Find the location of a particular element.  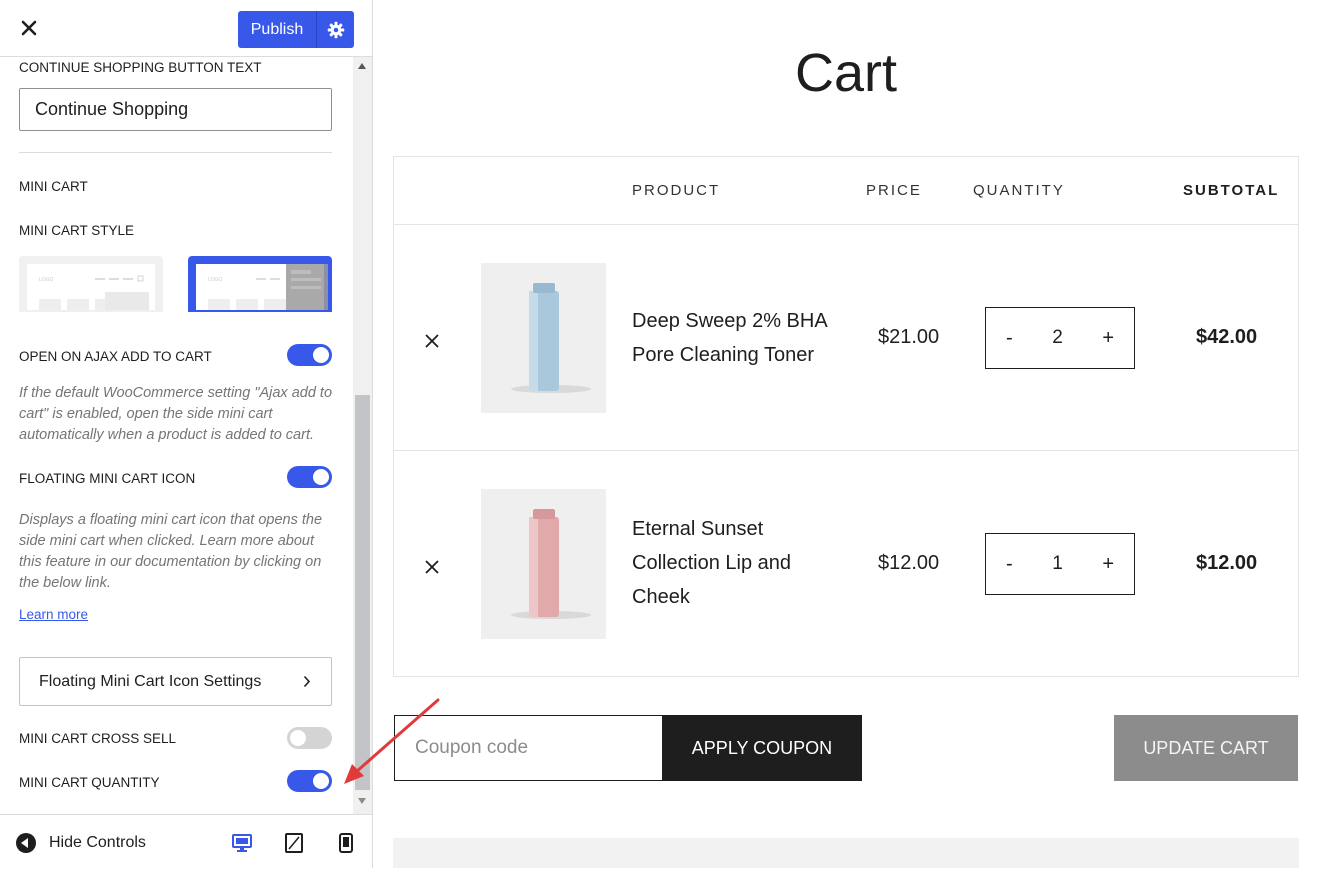

item-subtotal: $42.00 is located at coordinates (1227, 337).